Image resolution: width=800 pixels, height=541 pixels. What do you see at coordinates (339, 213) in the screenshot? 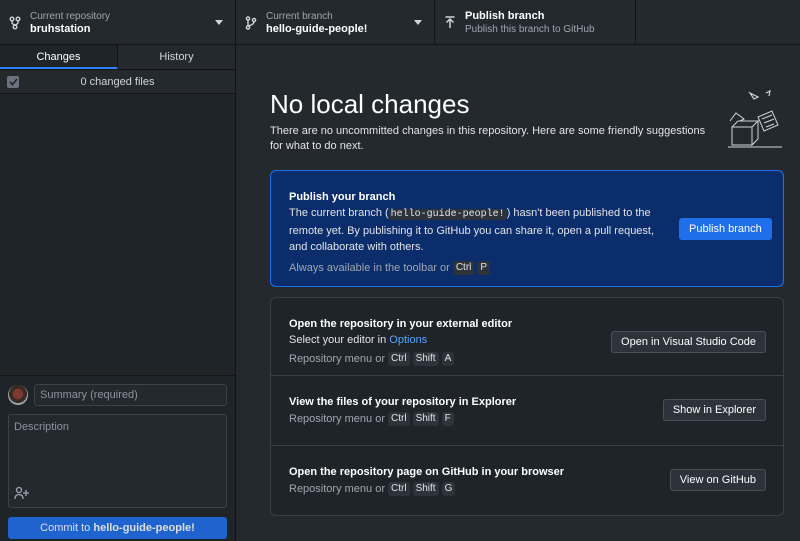
I see `publish-body-text-1: The current branch (` at bounding box center [339, 213].